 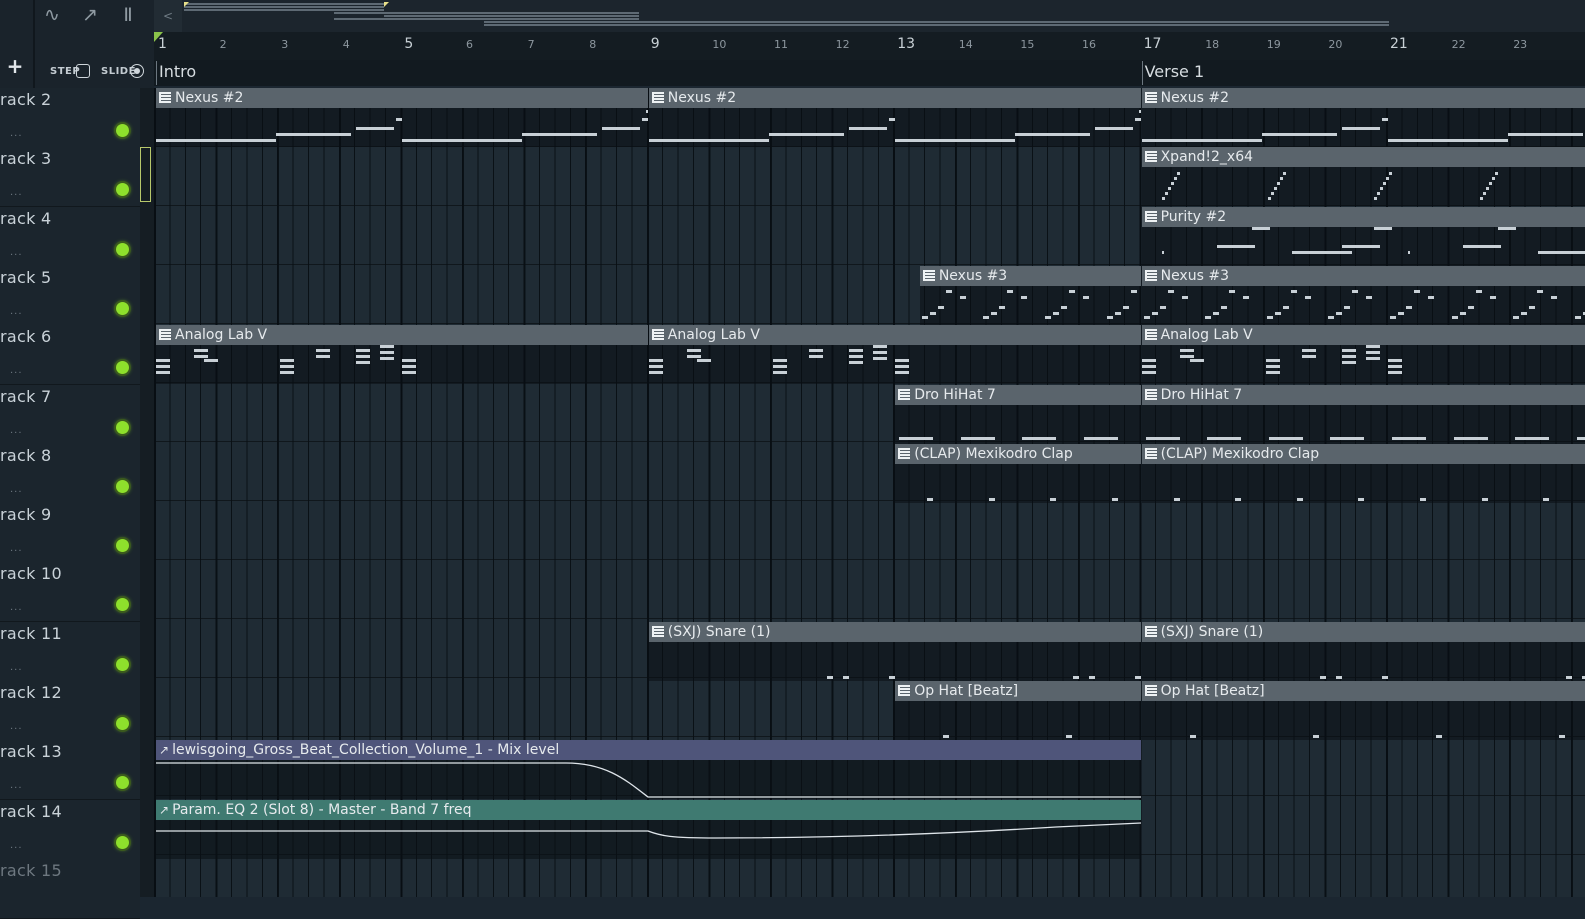 I want to click on add-track-button: +, so click(x=15, y=66).